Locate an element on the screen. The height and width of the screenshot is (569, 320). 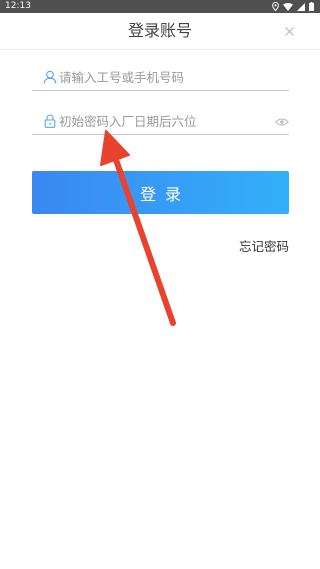
eye-icon is located at coordinates (282, 122).